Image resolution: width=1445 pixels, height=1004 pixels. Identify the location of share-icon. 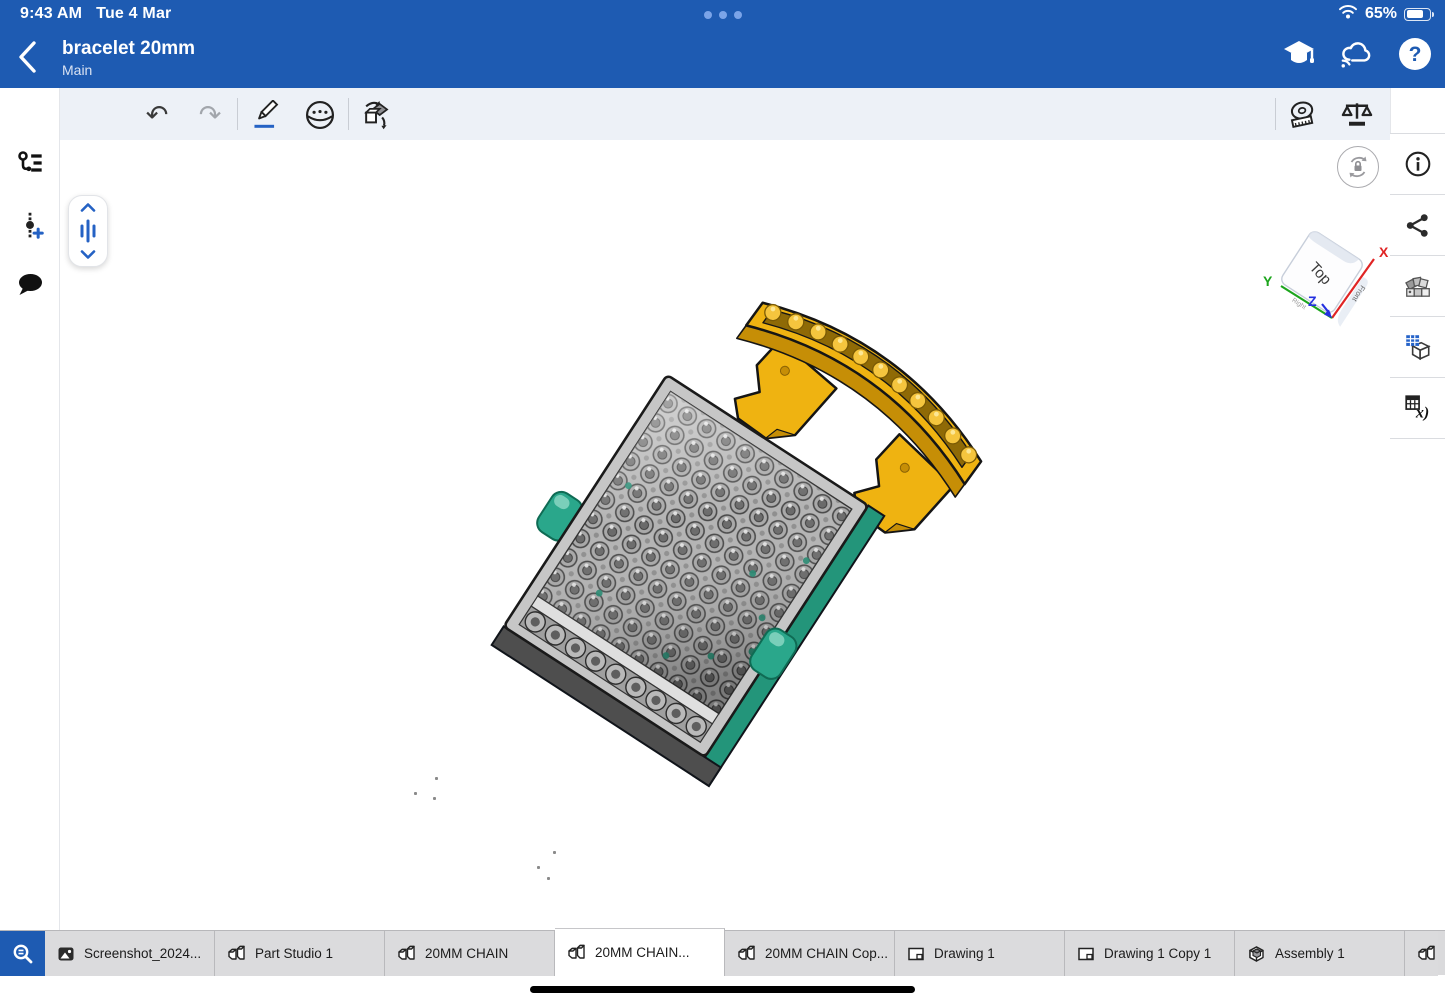
(1417, 225).